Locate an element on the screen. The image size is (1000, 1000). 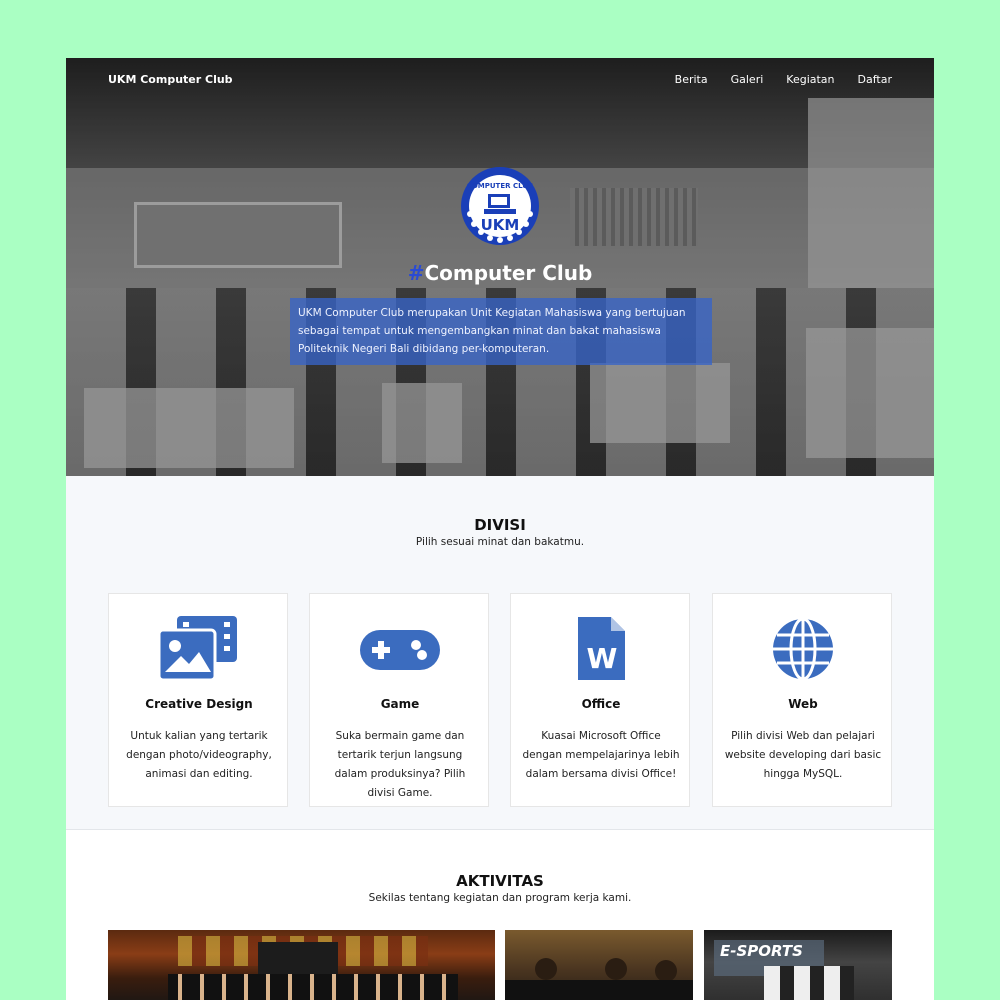
card-title: Web is located at coordinates (803, 704).